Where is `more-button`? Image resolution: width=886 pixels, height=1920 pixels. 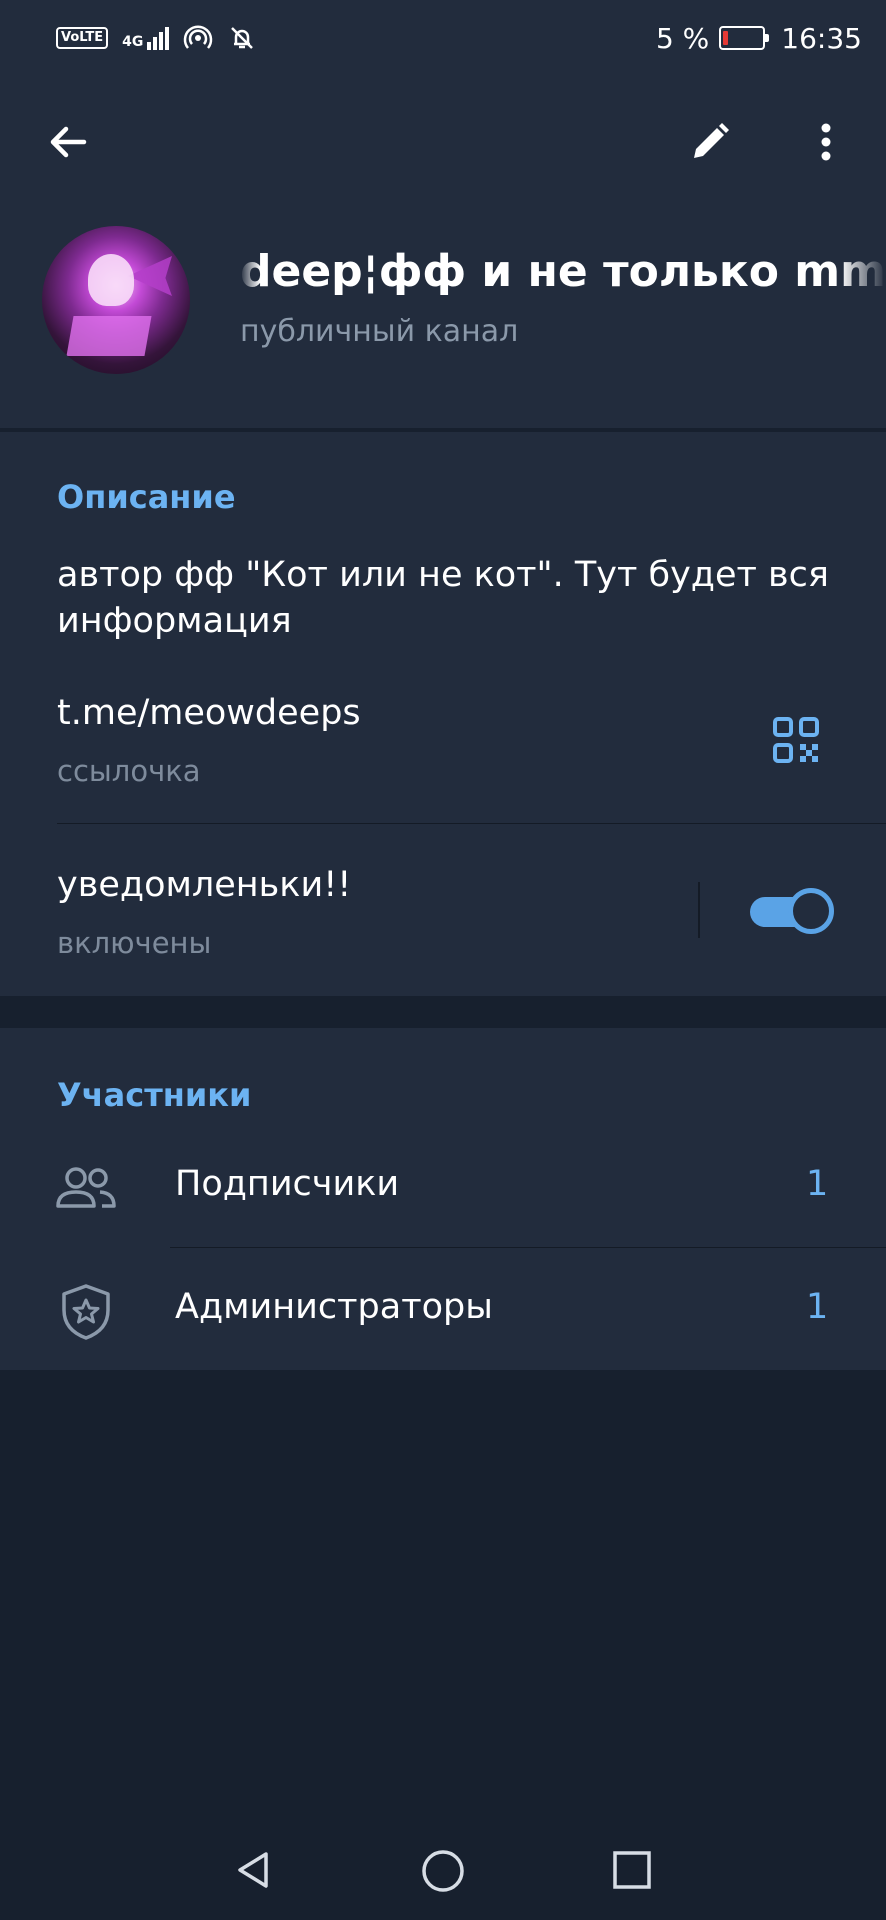
more-button is located at coordinates (826, 142).